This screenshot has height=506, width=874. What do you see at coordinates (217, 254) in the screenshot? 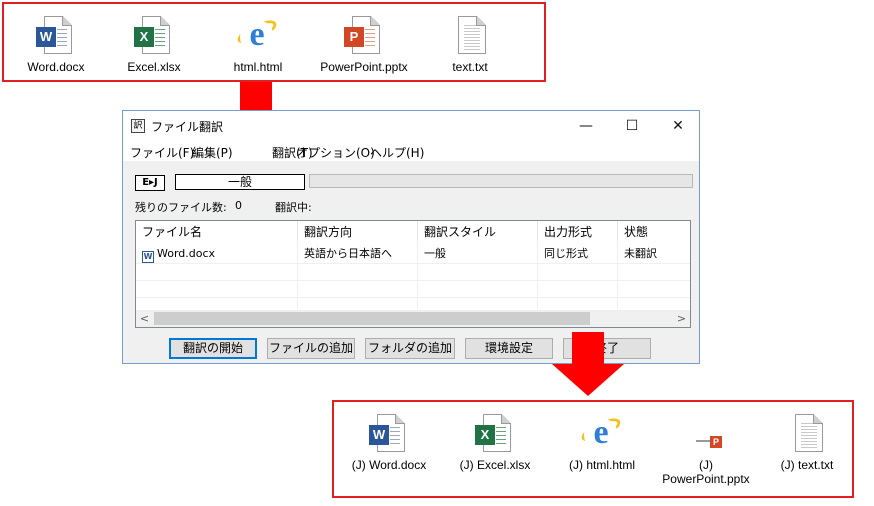
I see `cell-filename: W Word.docx` at bounding box center [217, 254].